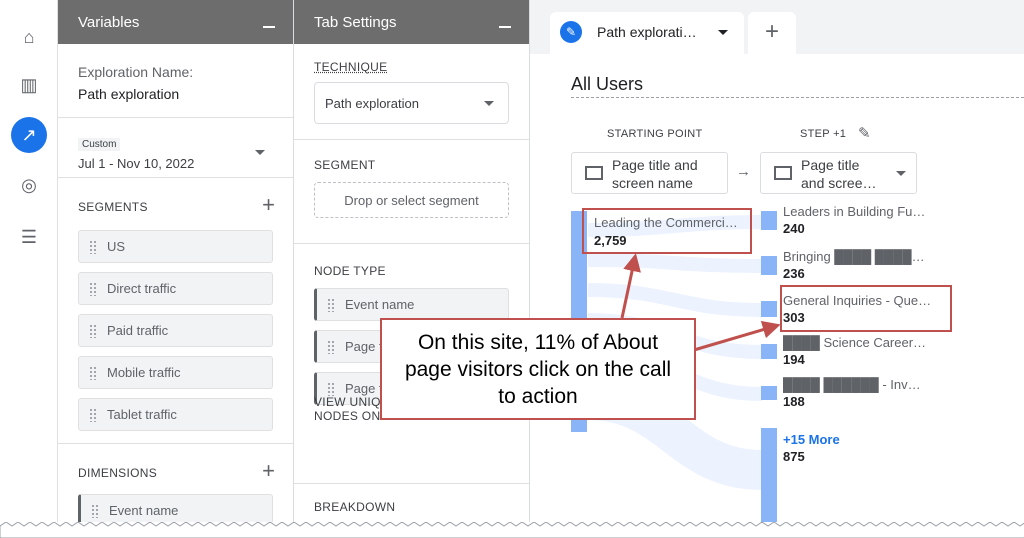 Image resolution: width=1024 pixels, height=538 pixels. Describe the element at coordinates (700, 302) in the screenshot. I see `annotation-arrows` at that location.